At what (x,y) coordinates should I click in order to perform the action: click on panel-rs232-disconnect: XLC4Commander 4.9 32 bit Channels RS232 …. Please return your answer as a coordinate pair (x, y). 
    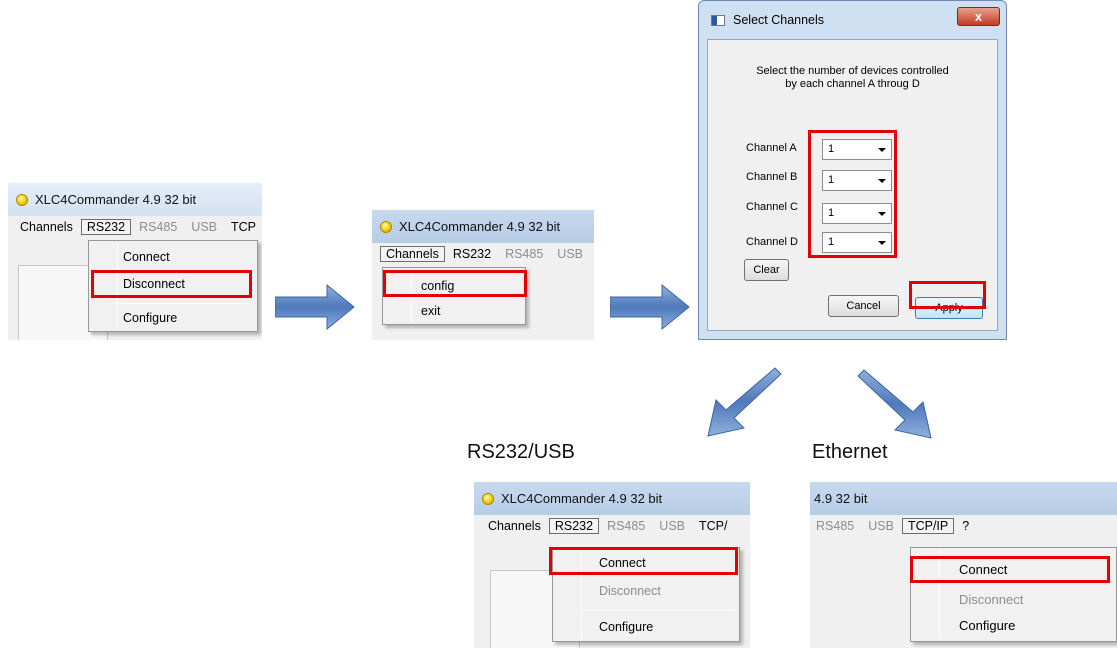
    Looking at the image, I should click on (135, 261).